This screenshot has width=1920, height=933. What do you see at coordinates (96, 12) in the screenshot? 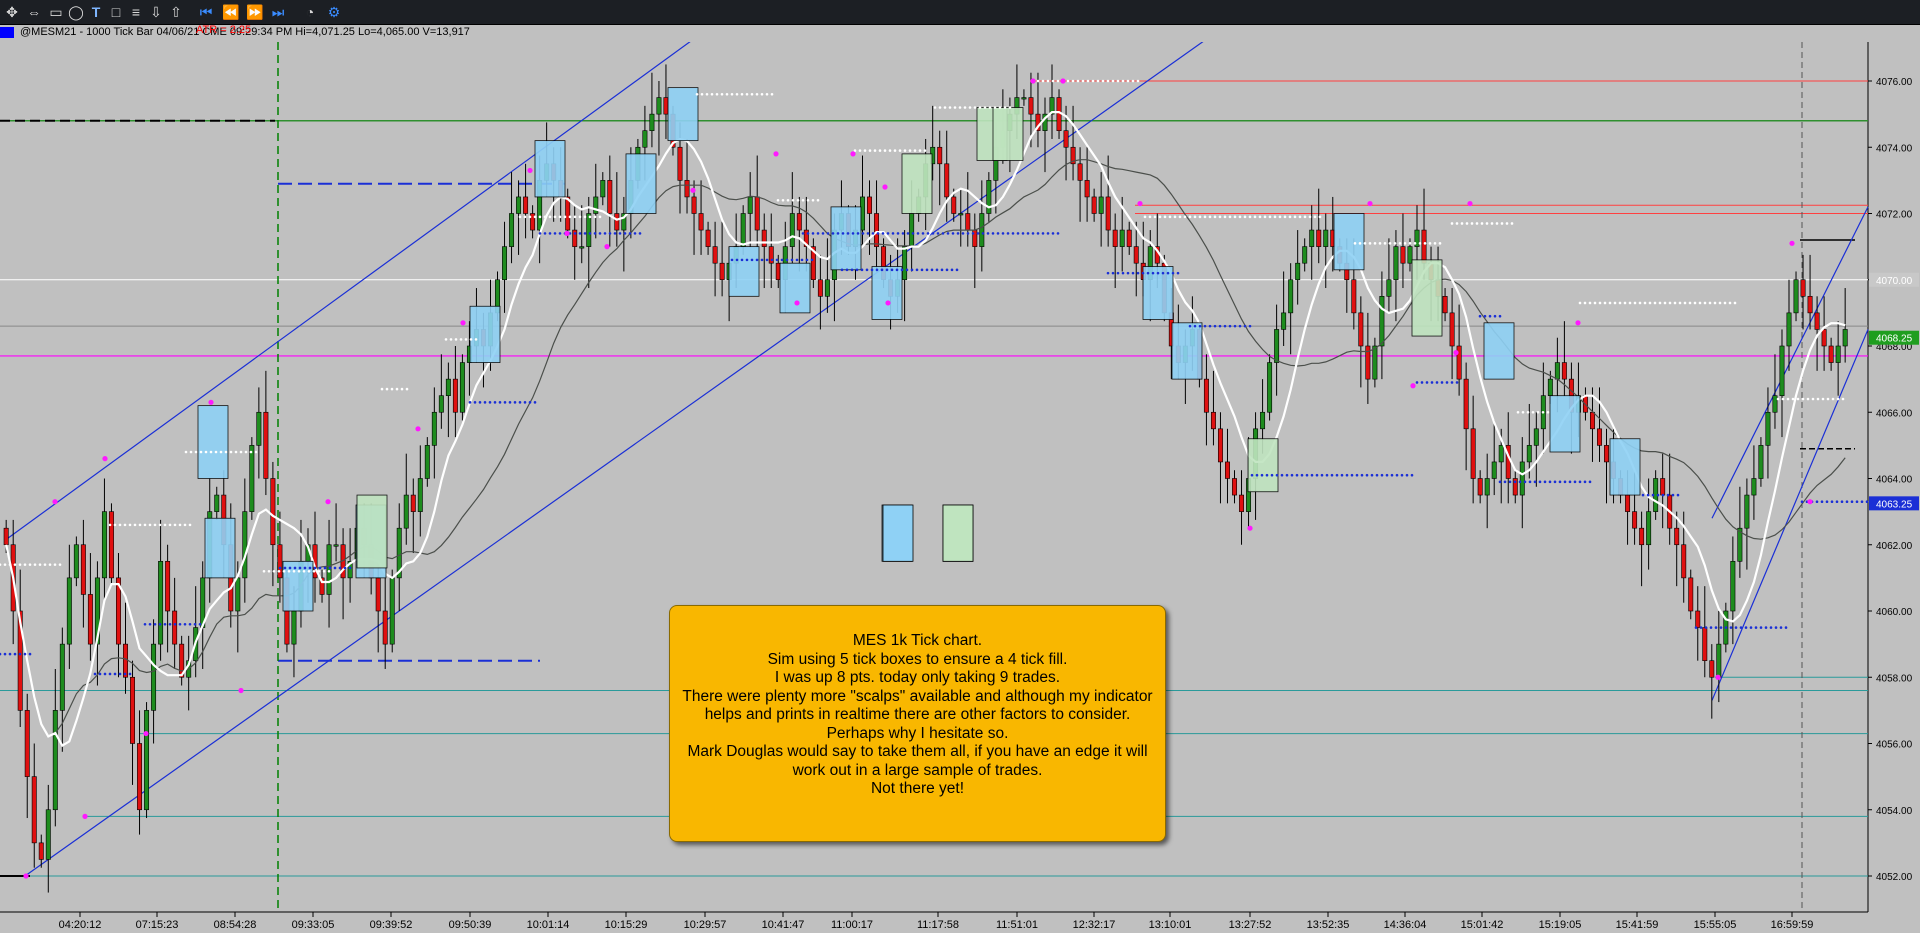
I see `text-tool-icon: T` at bounding box center [96, 12].